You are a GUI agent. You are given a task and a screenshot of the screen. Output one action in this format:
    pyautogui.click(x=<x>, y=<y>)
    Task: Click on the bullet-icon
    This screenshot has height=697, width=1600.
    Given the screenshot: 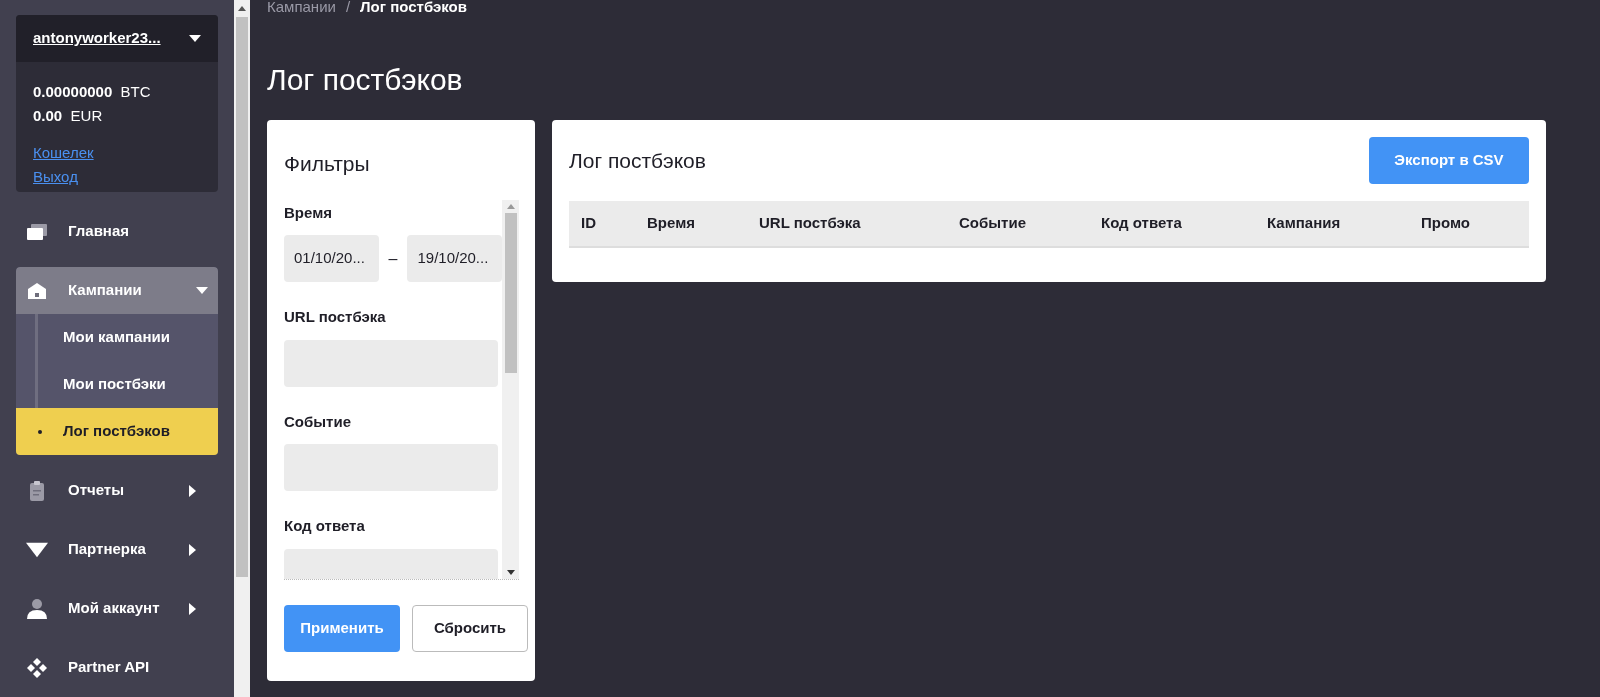 What is the action you would take?
    pyautogui.click(x=39, y=431)
    